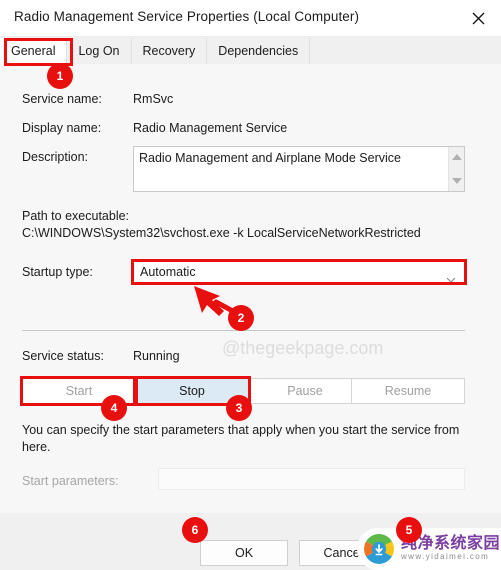  What do you see at coordinates (168, 272) in the screenshot?
I see `startup-type-value: Automatic` at bounding box center [168, 272].